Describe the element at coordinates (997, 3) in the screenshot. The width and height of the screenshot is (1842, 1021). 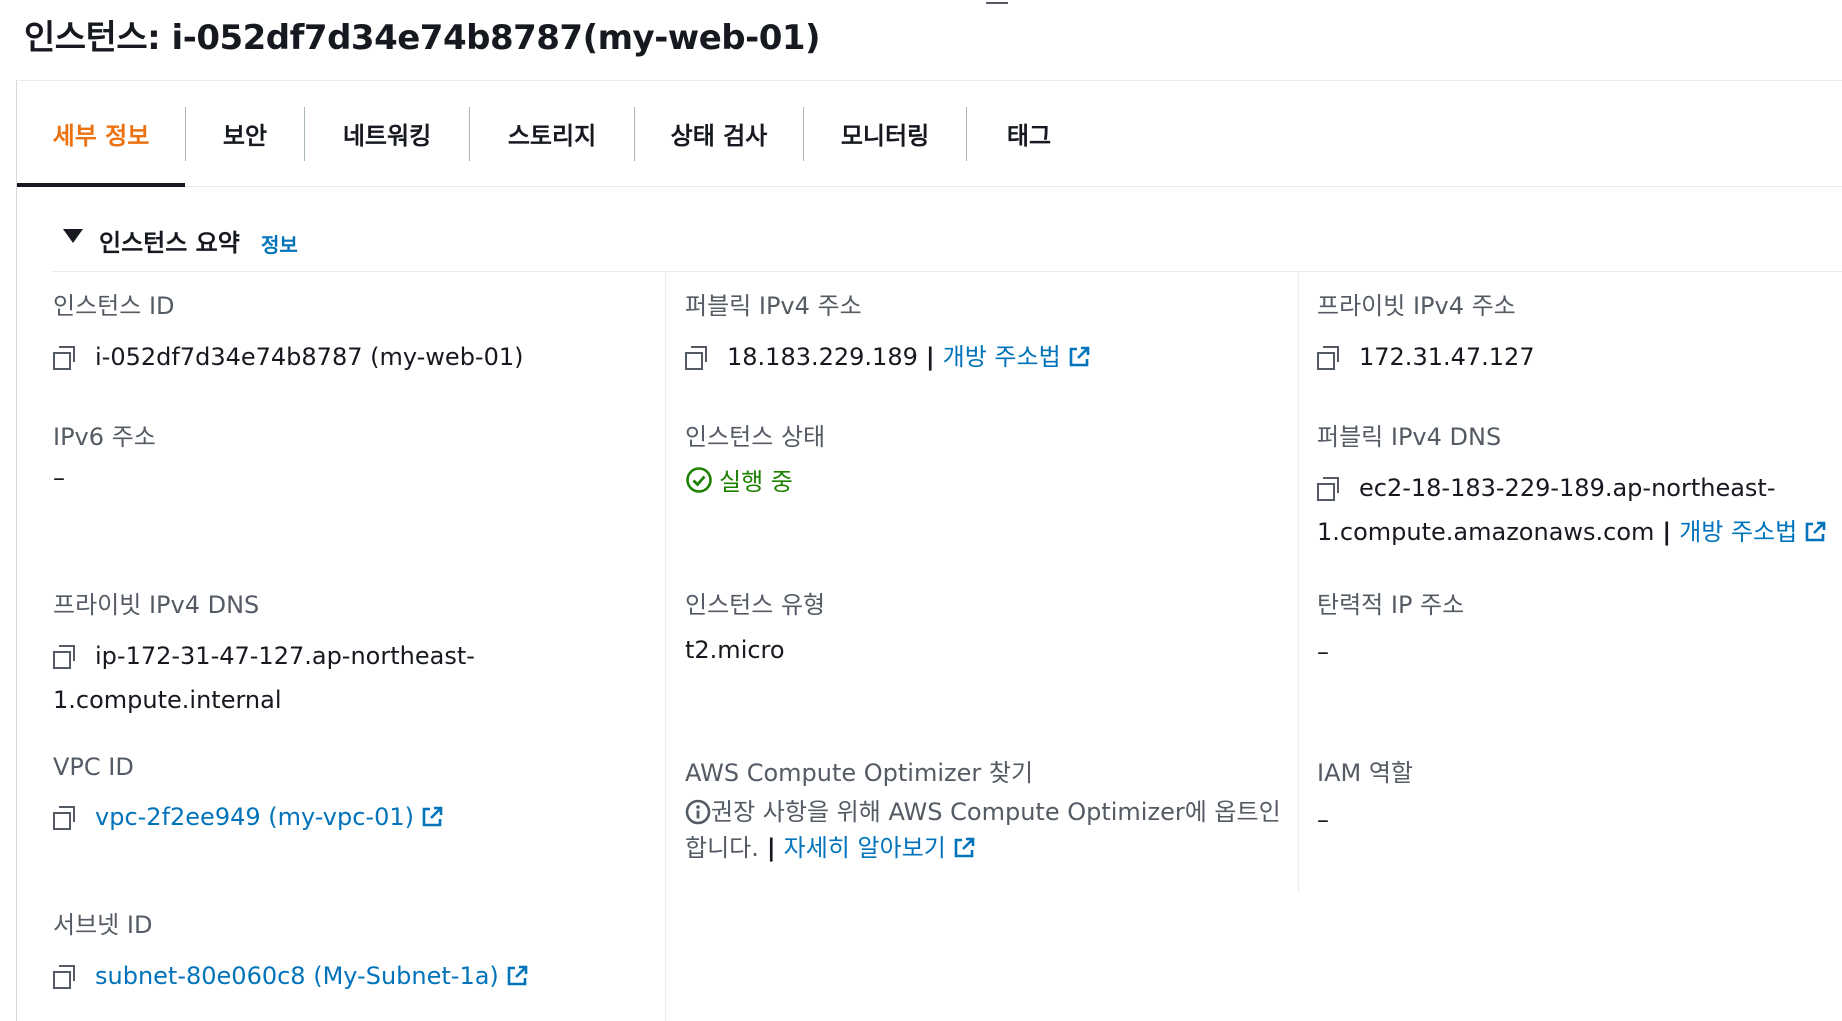
I see `top-drag-handle` at that location.